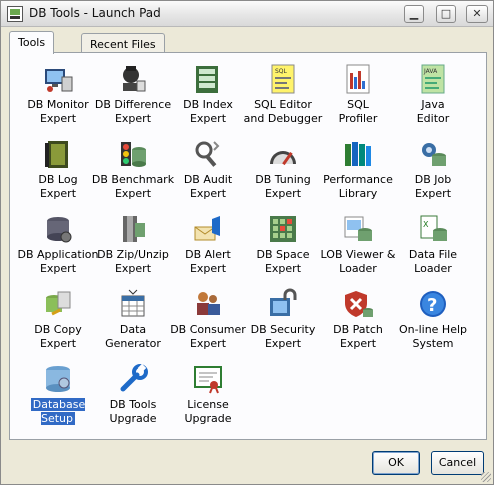 This screenshot has height=485, width=494. What do you see at coordinates (208, 100) in the screenshot?
I see `tool-item: DB Index Expert` at bounding box center [208, 100].